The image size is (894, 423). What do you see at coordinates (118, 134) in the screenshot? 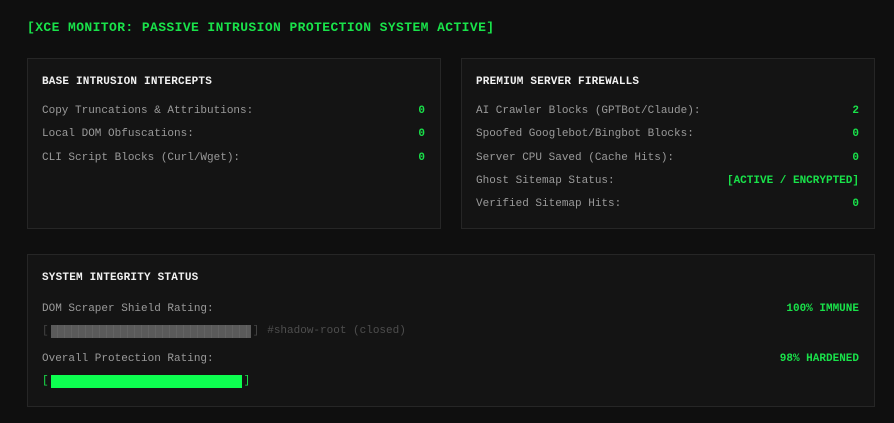
I see `stat-label: Local DOM Obfuscations:` at bounding box center [118, 134].